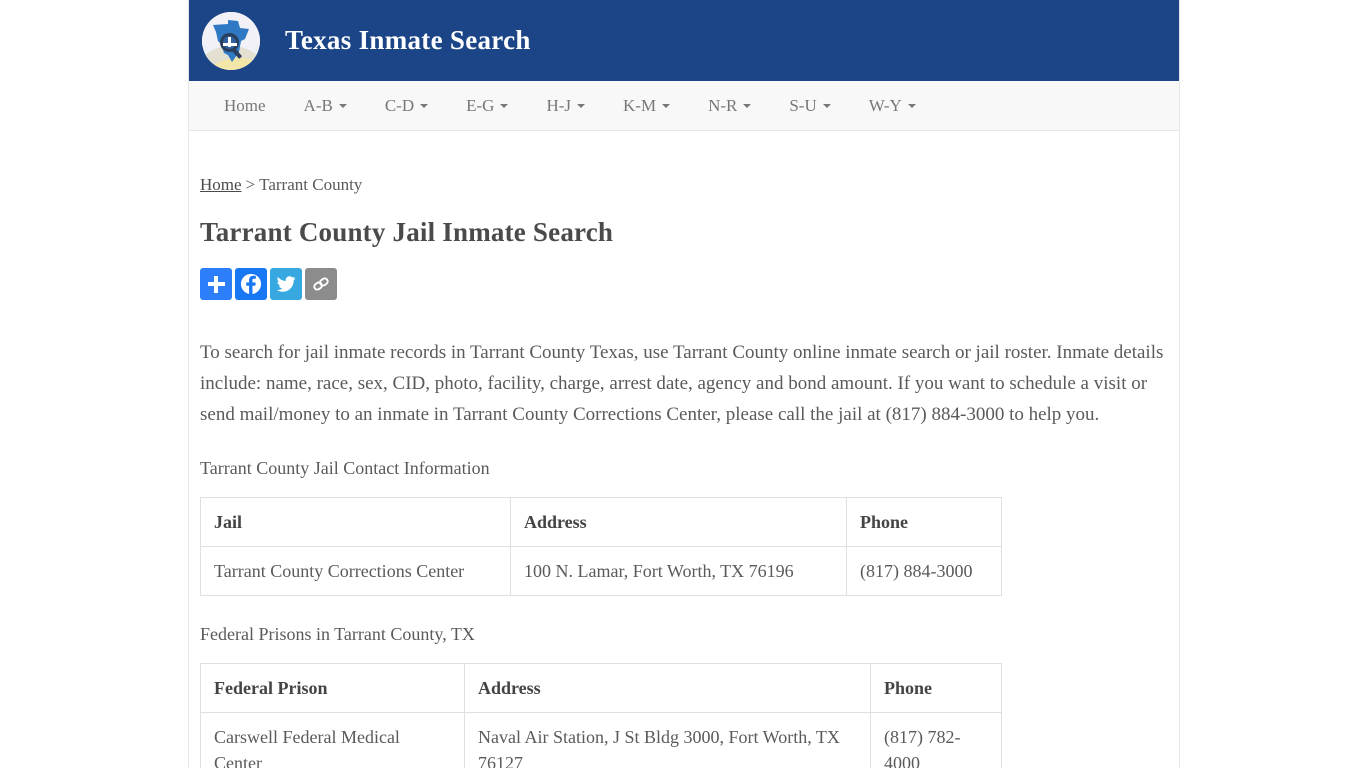 The image size is (1366, 768). I want to click on table-header-row: Federal Prison Address Phone, so click(601, 688).